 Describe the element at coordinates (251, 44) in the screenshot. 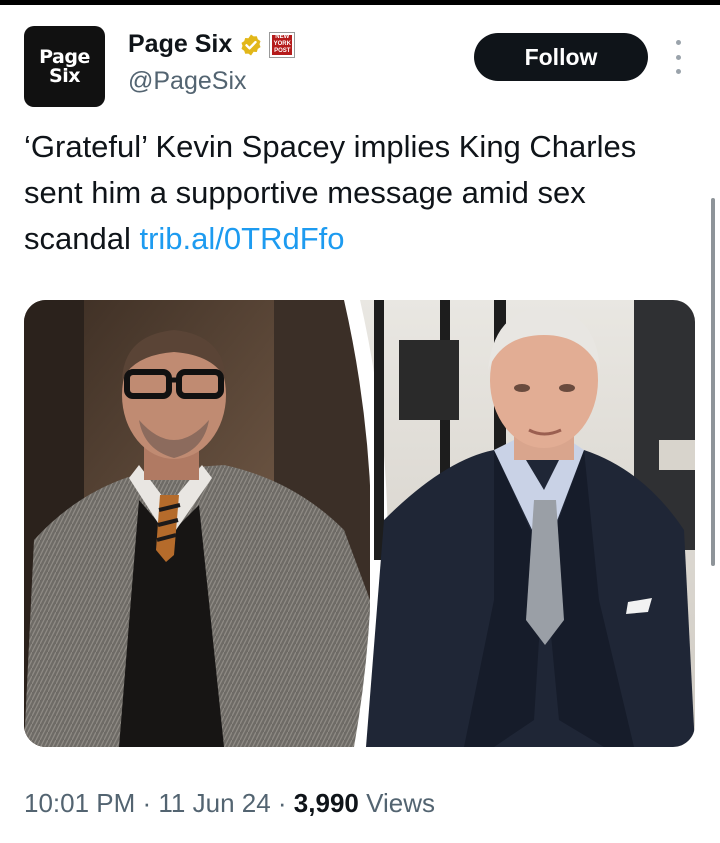

I see `verified-badge-icon` at that location.